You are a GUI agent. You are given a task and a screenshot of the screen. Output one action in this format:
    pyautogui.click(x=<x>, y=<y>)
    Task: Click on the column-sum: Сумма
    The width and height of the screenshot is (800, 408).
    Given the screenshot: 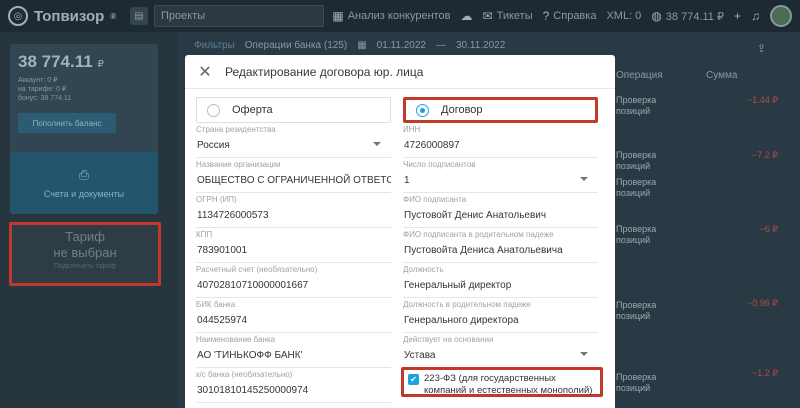 What is the action you would take?
    pyautogui.click(x=722, y=75)
    